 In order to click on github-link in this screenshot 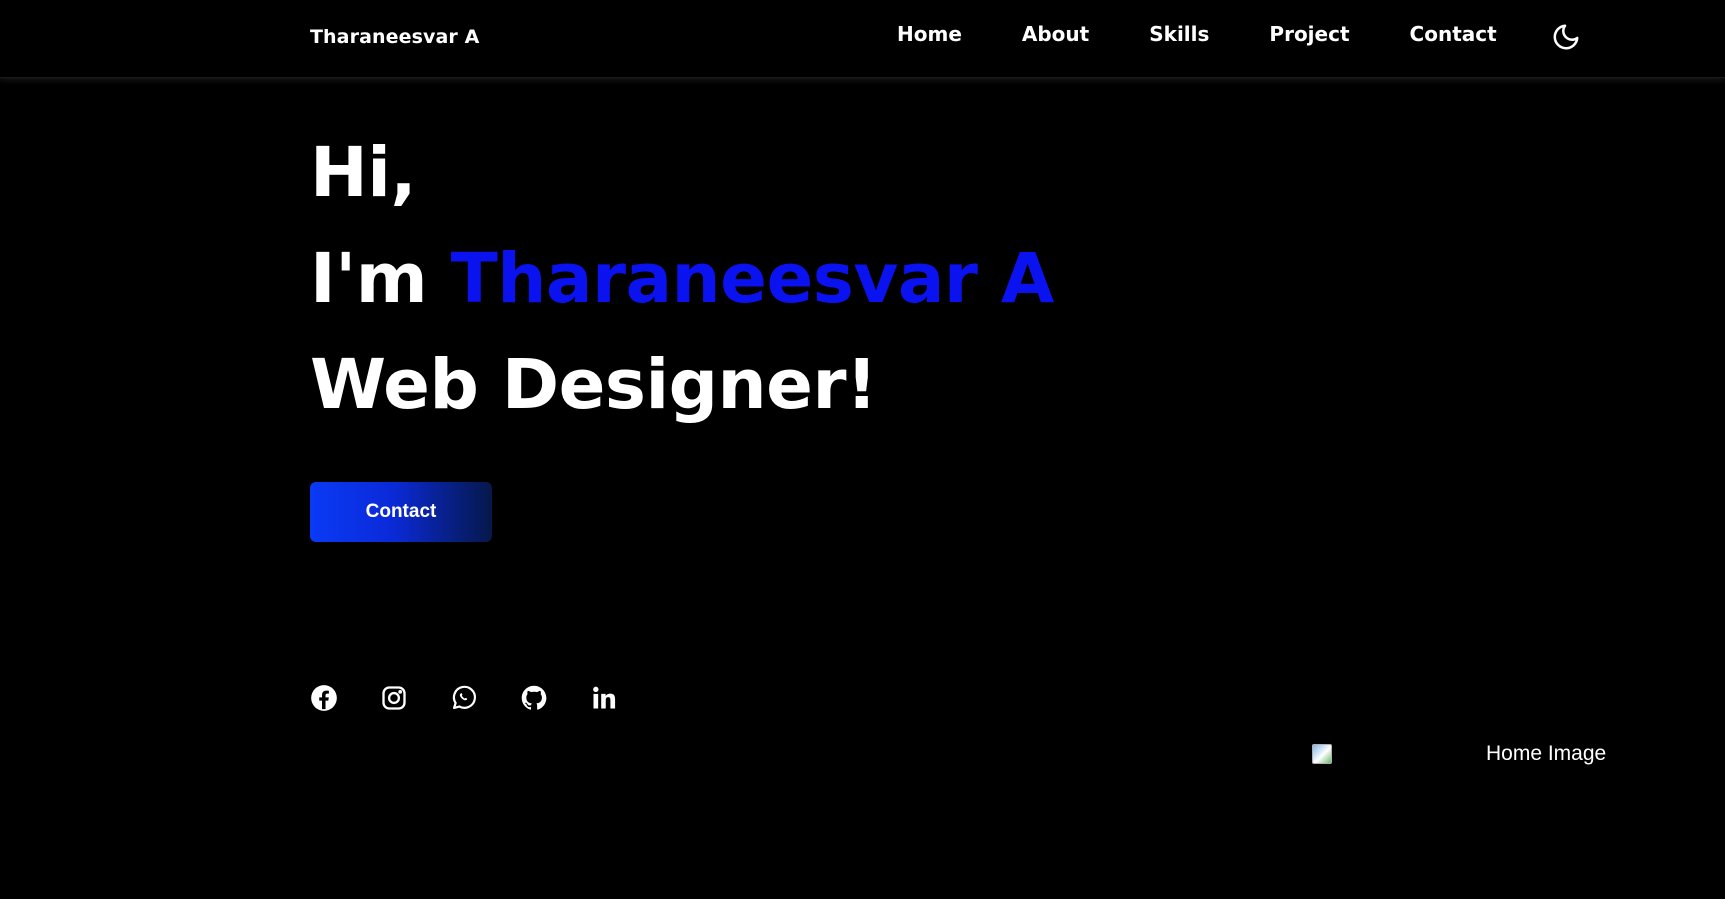, I will do `click(534, 698)`.